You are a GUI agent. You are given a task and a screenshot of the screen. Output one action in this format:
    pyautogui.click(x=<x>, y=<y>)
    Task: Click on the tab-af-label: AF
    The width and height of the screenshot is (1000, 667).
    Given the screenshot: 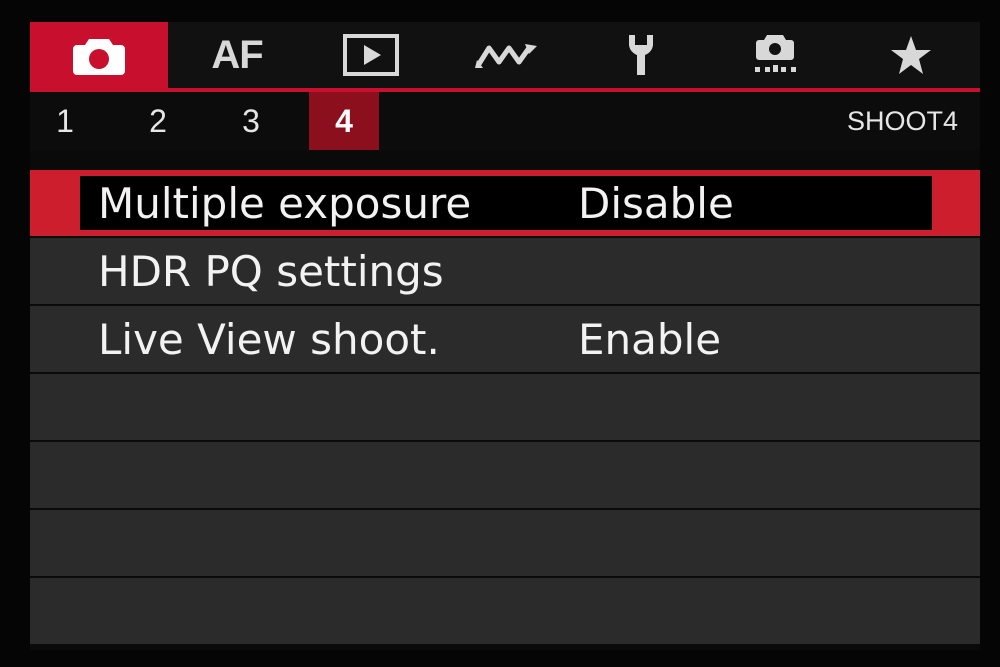 What is the action you would take?
    pyautogui.click(x=237, y=54)
    